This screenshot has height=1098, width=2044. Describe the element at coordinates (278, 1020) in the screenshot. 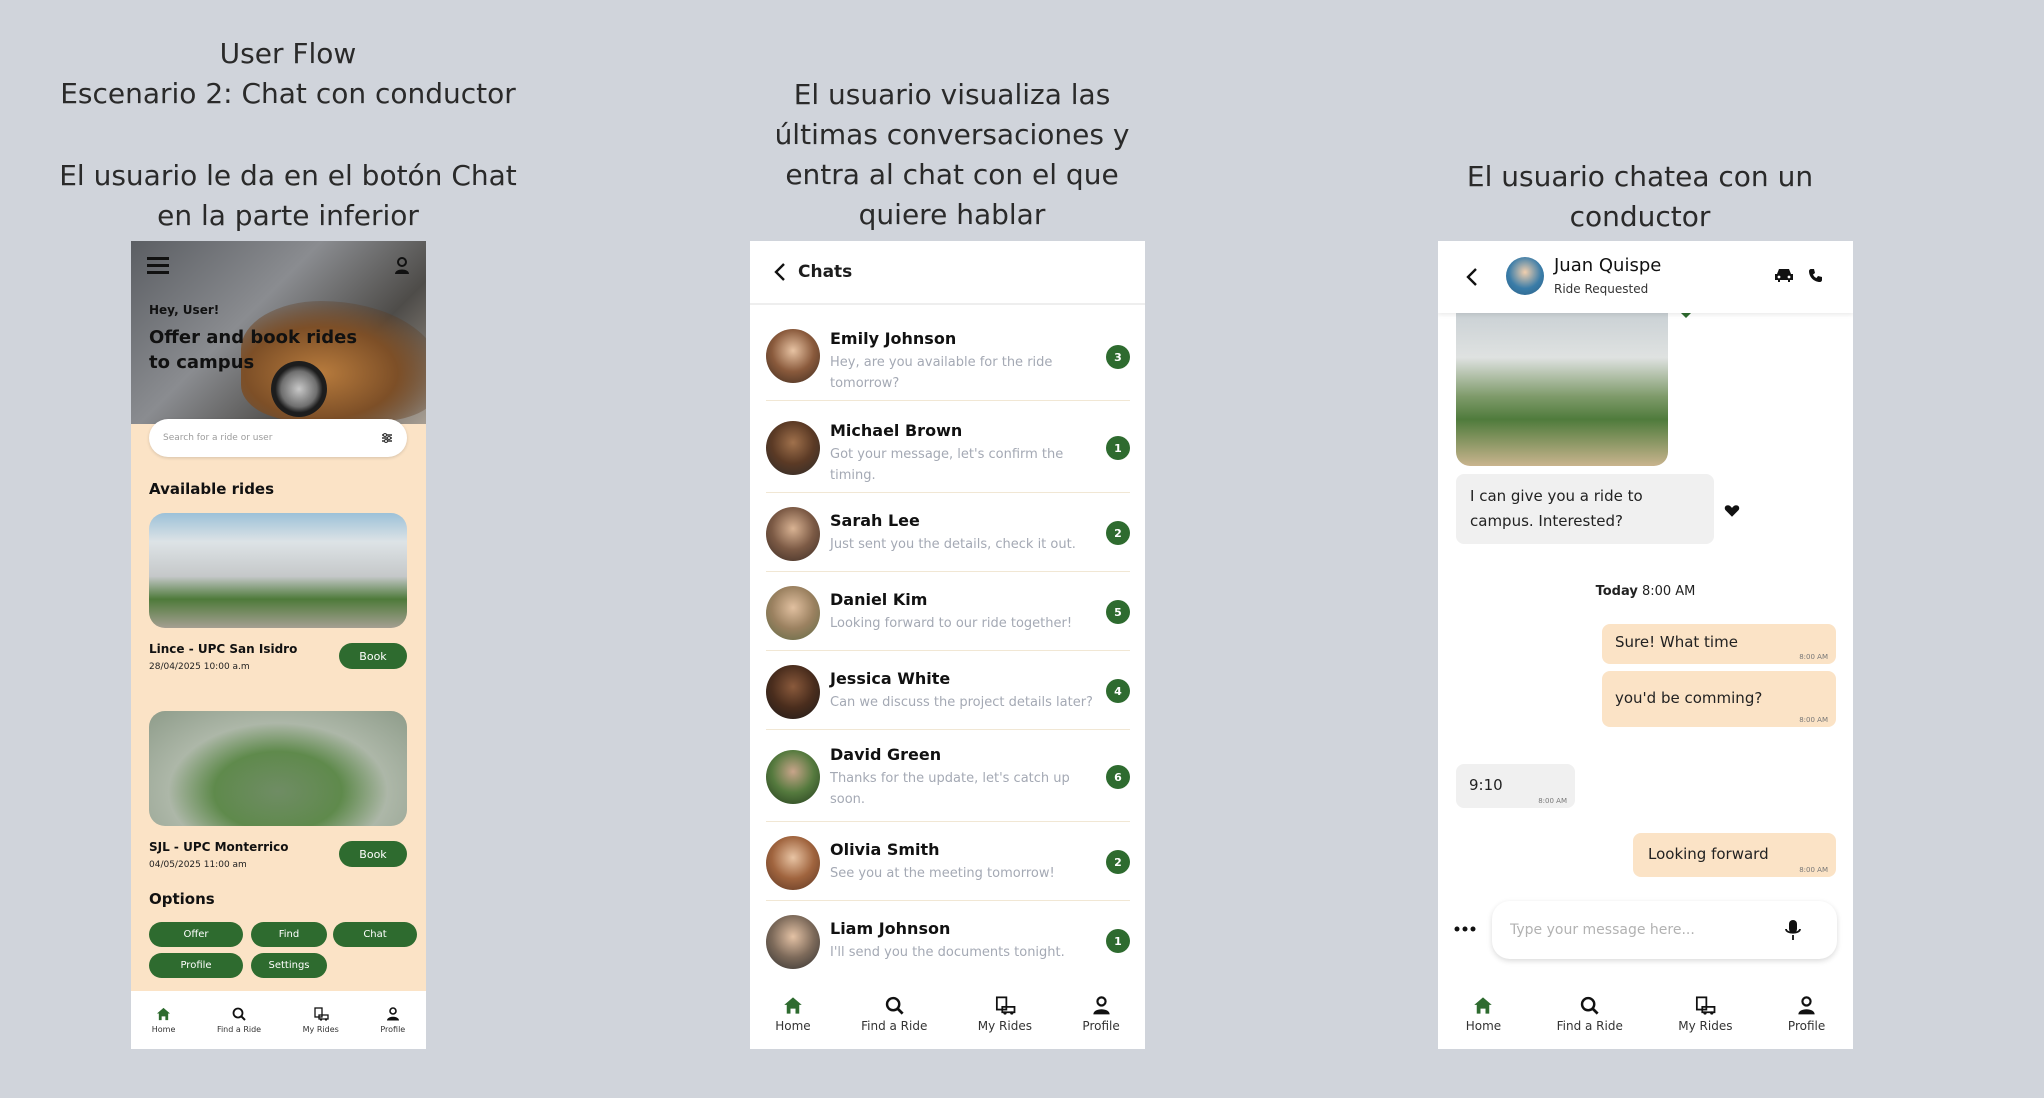

I see `bottom-nav: Home Find a Ride My Rides Profile` at that location.